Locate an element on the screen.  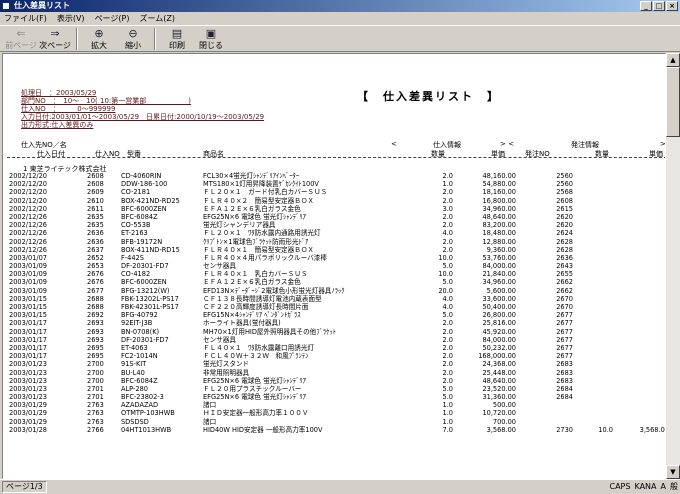
header-output-format: 出力形式:仕入差異のみ is located at coordinates (57, 125).